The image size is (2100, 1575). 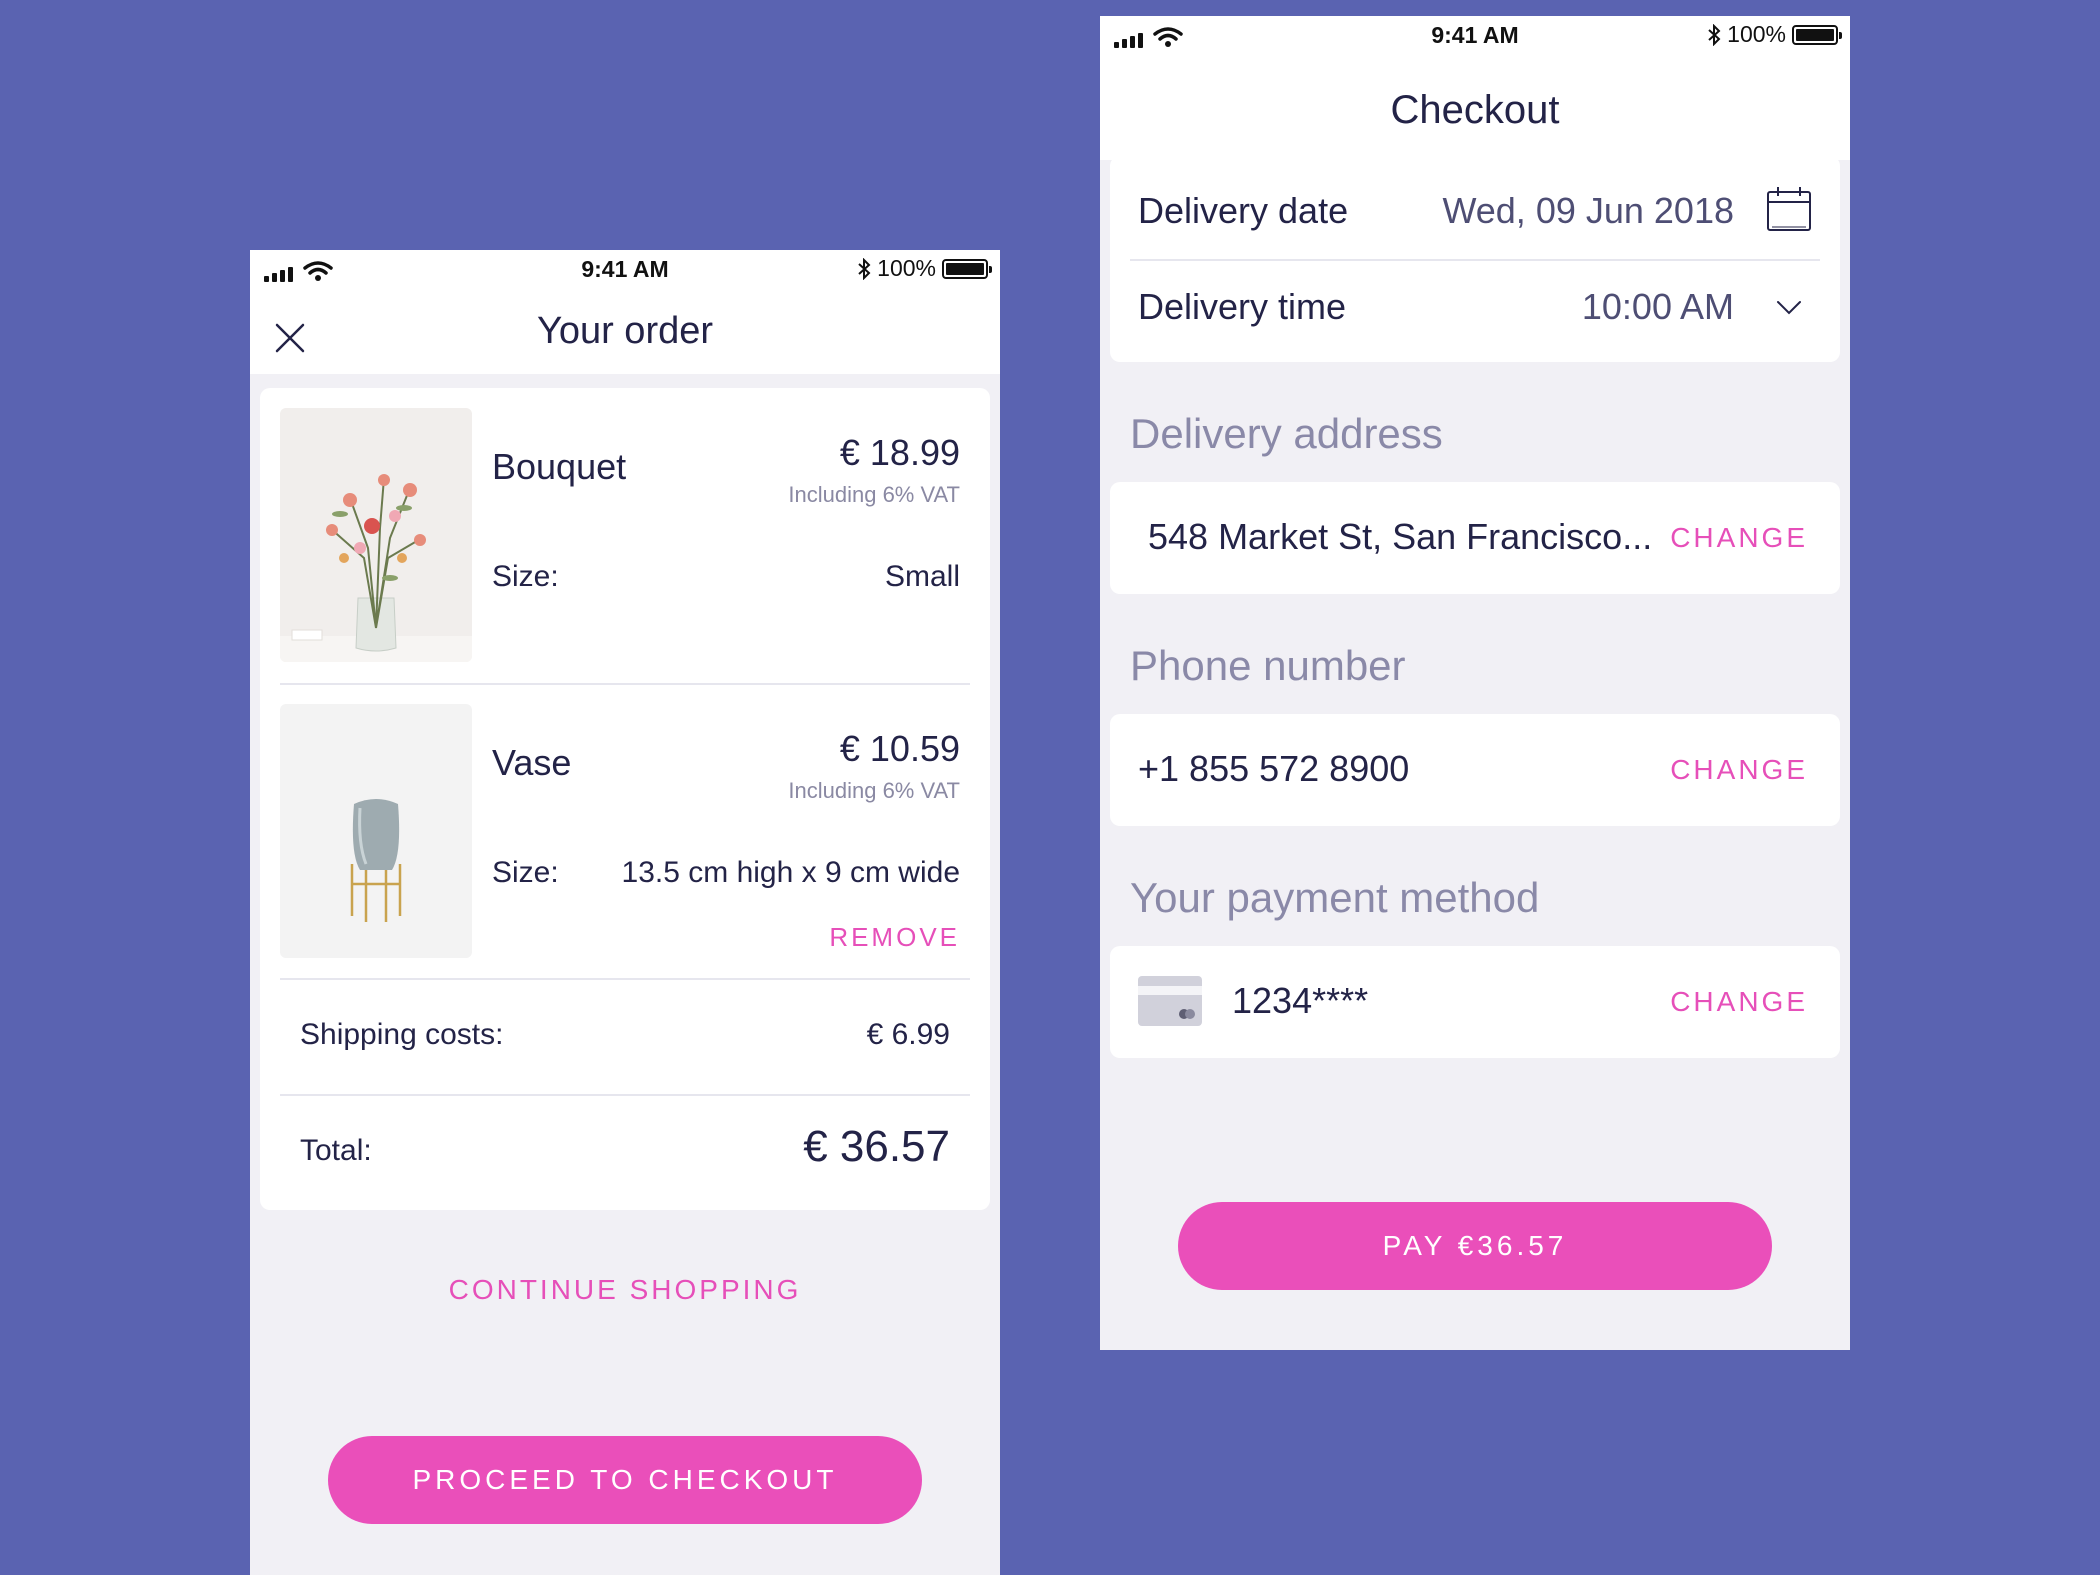 I want to click on remove-button: REMOVE, so click(x=894, y=937).